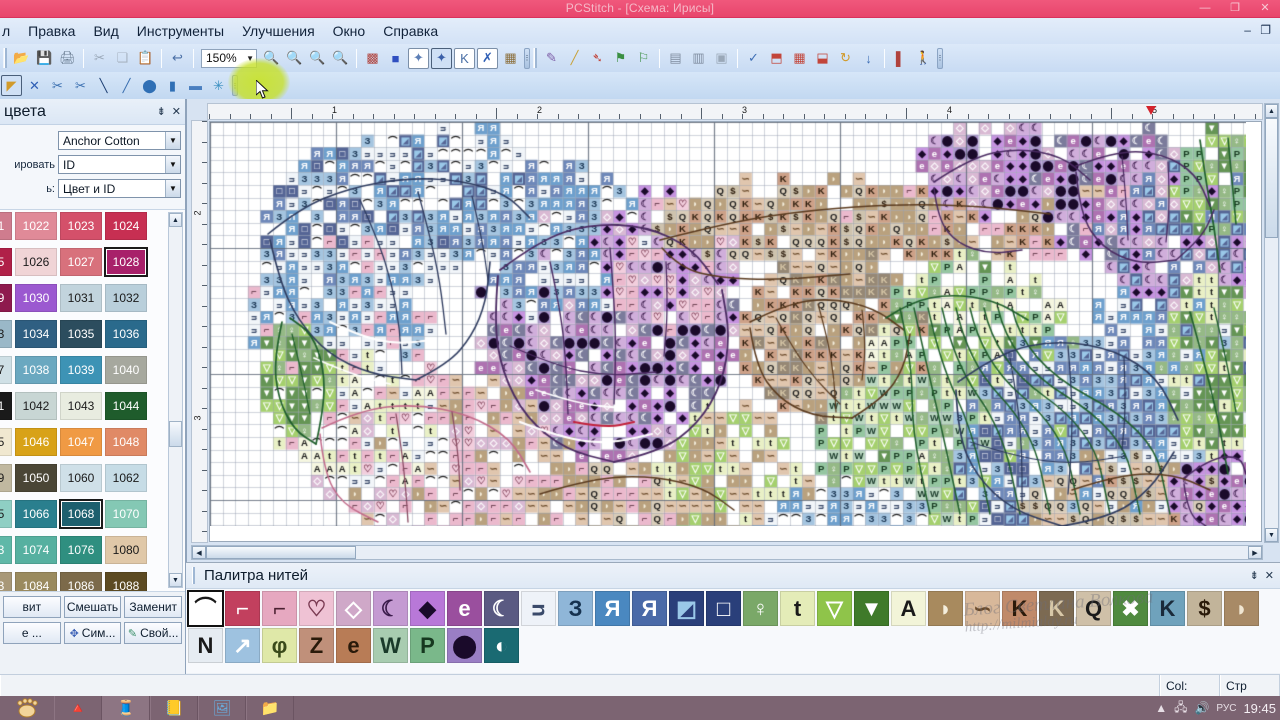 This screenshot has width=1280, height=720. I want to click on chart-scroll-up-button: ▲, so click(1271, 111).